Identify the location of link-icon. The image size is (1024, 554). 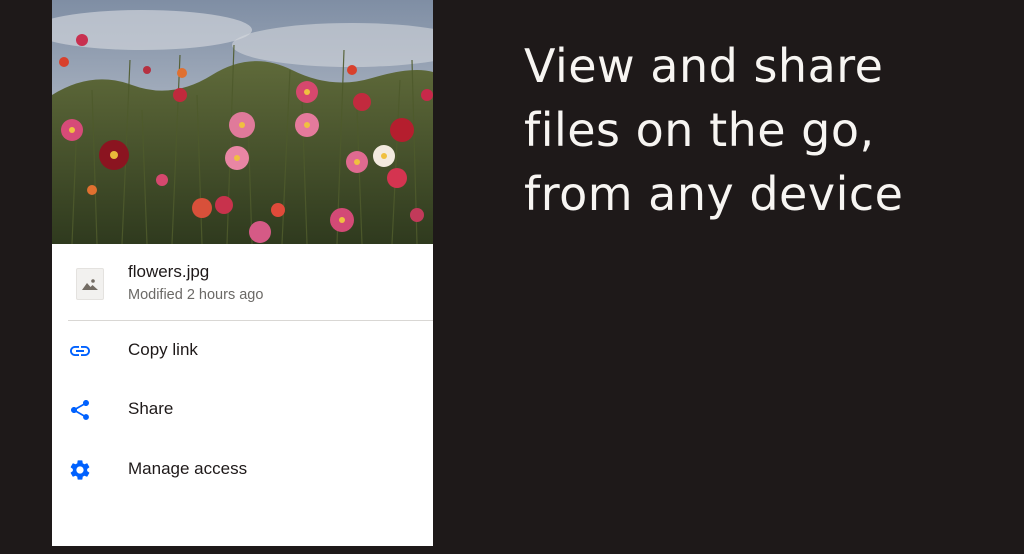
(80, 351).